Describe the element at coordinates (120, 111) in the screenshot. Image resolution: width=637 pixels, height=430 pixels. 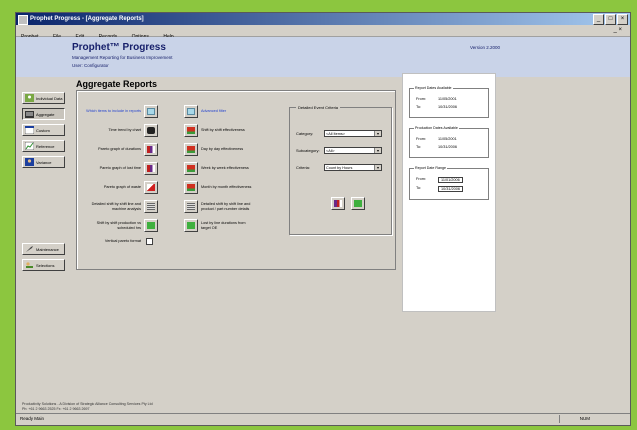
I see `report-include-items: Which items to include in reports` at that location.